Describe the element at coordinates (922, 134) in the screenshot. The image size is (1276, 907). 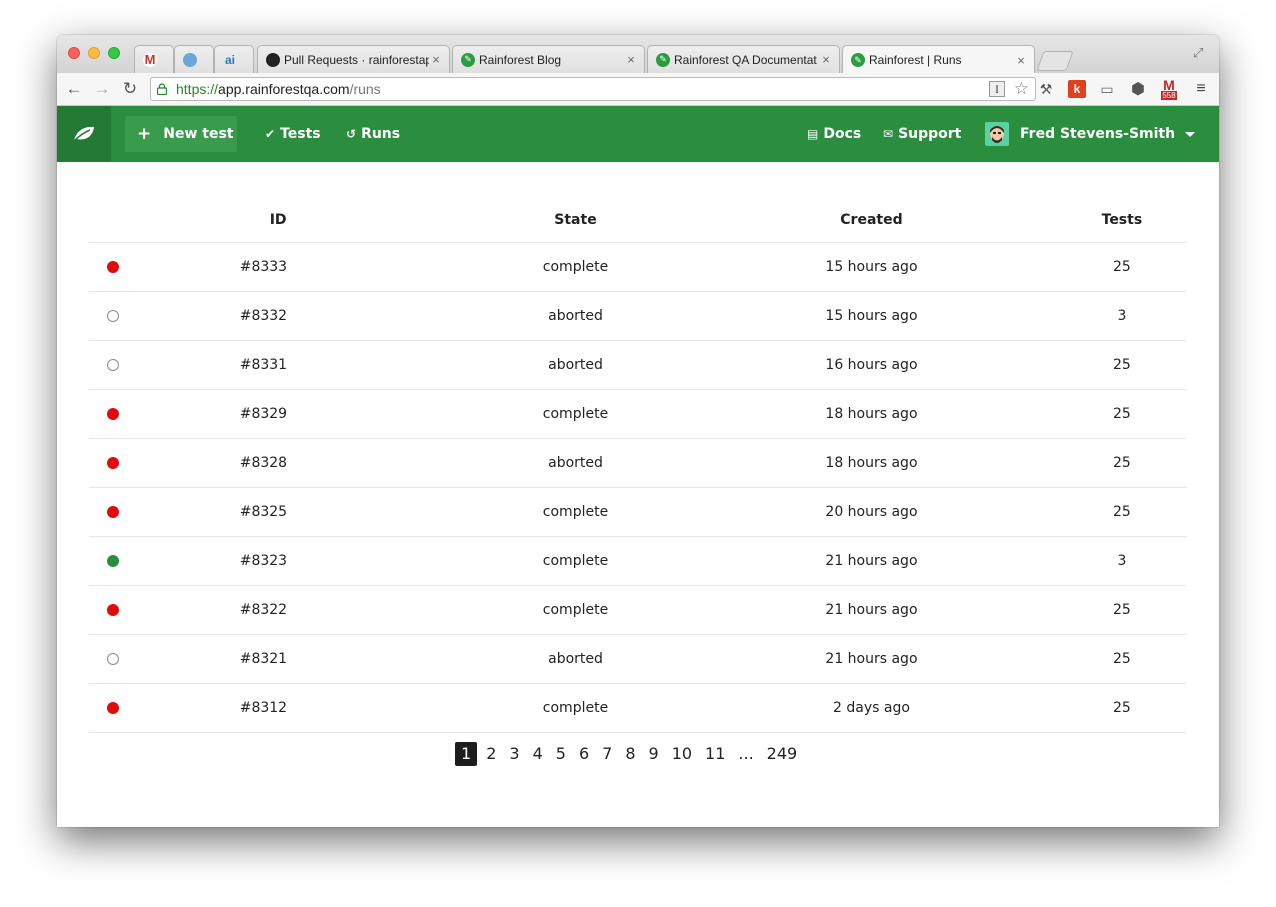
I see `nav-support-link: ✉ Support` at that location.